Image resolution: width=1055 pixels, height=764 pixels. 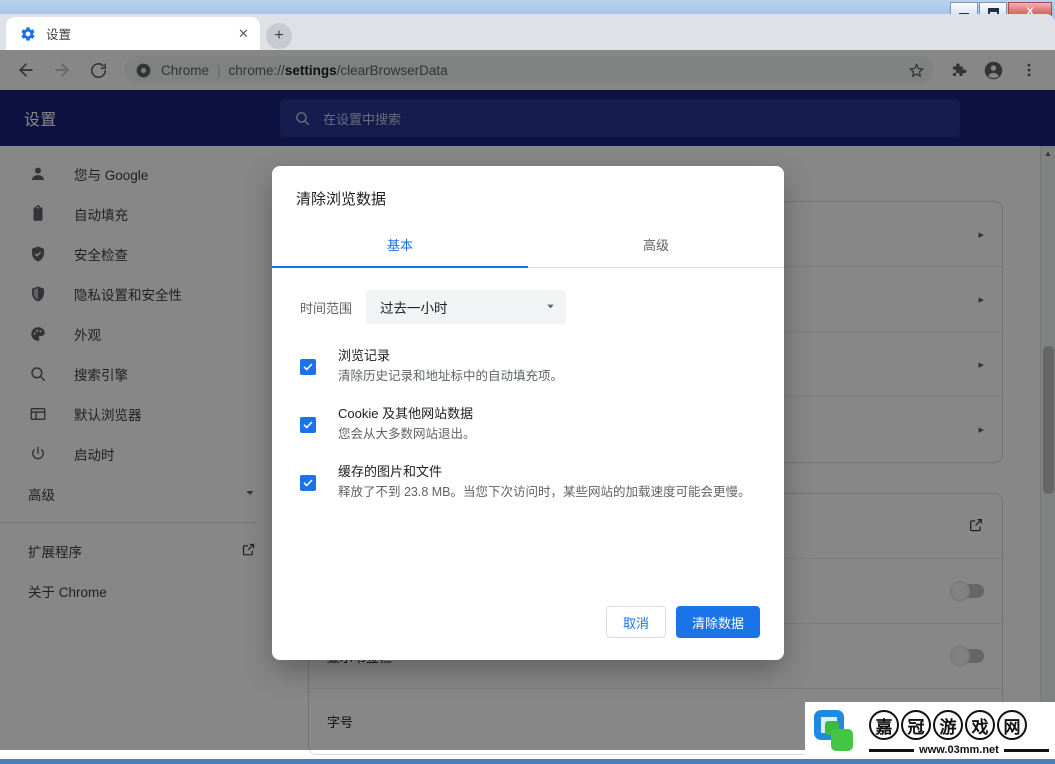 I want to click on watermark-url: www.03mm.net, so click(x=959, y=750).